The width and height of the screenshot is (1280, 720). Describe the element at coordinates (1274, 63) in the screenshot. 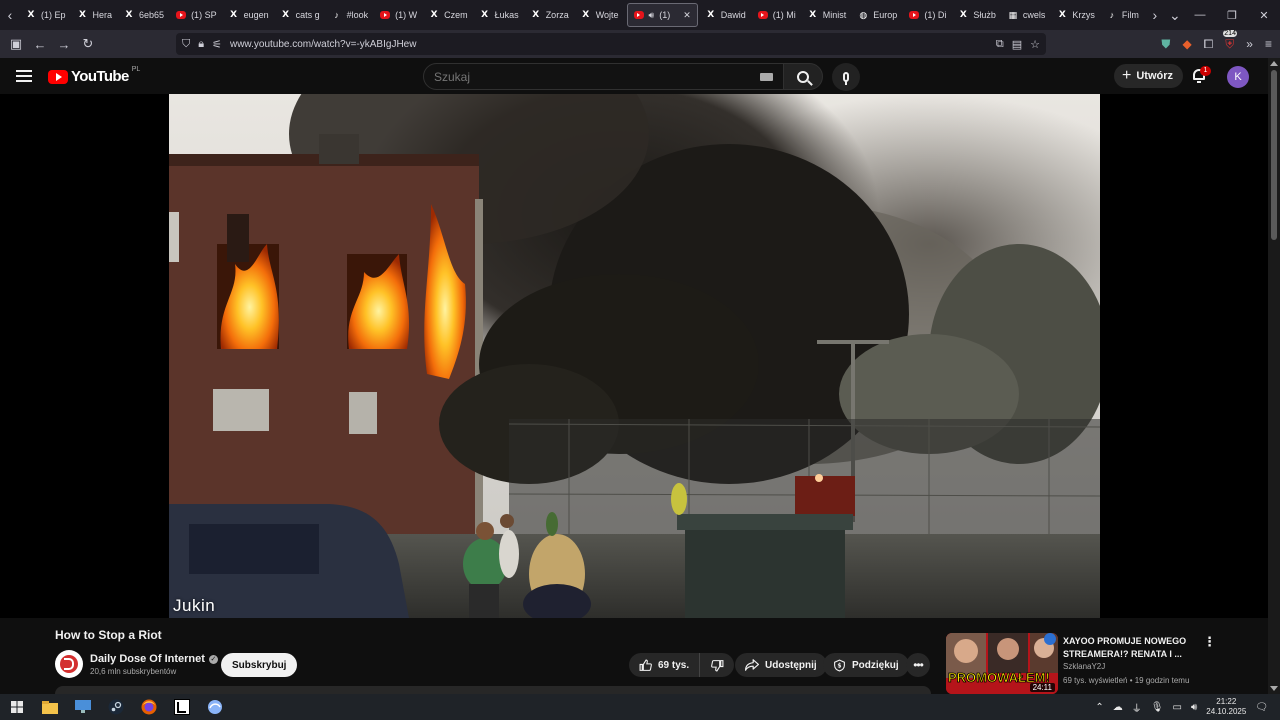

I see `scroll-up-arrow-icon` at that location.